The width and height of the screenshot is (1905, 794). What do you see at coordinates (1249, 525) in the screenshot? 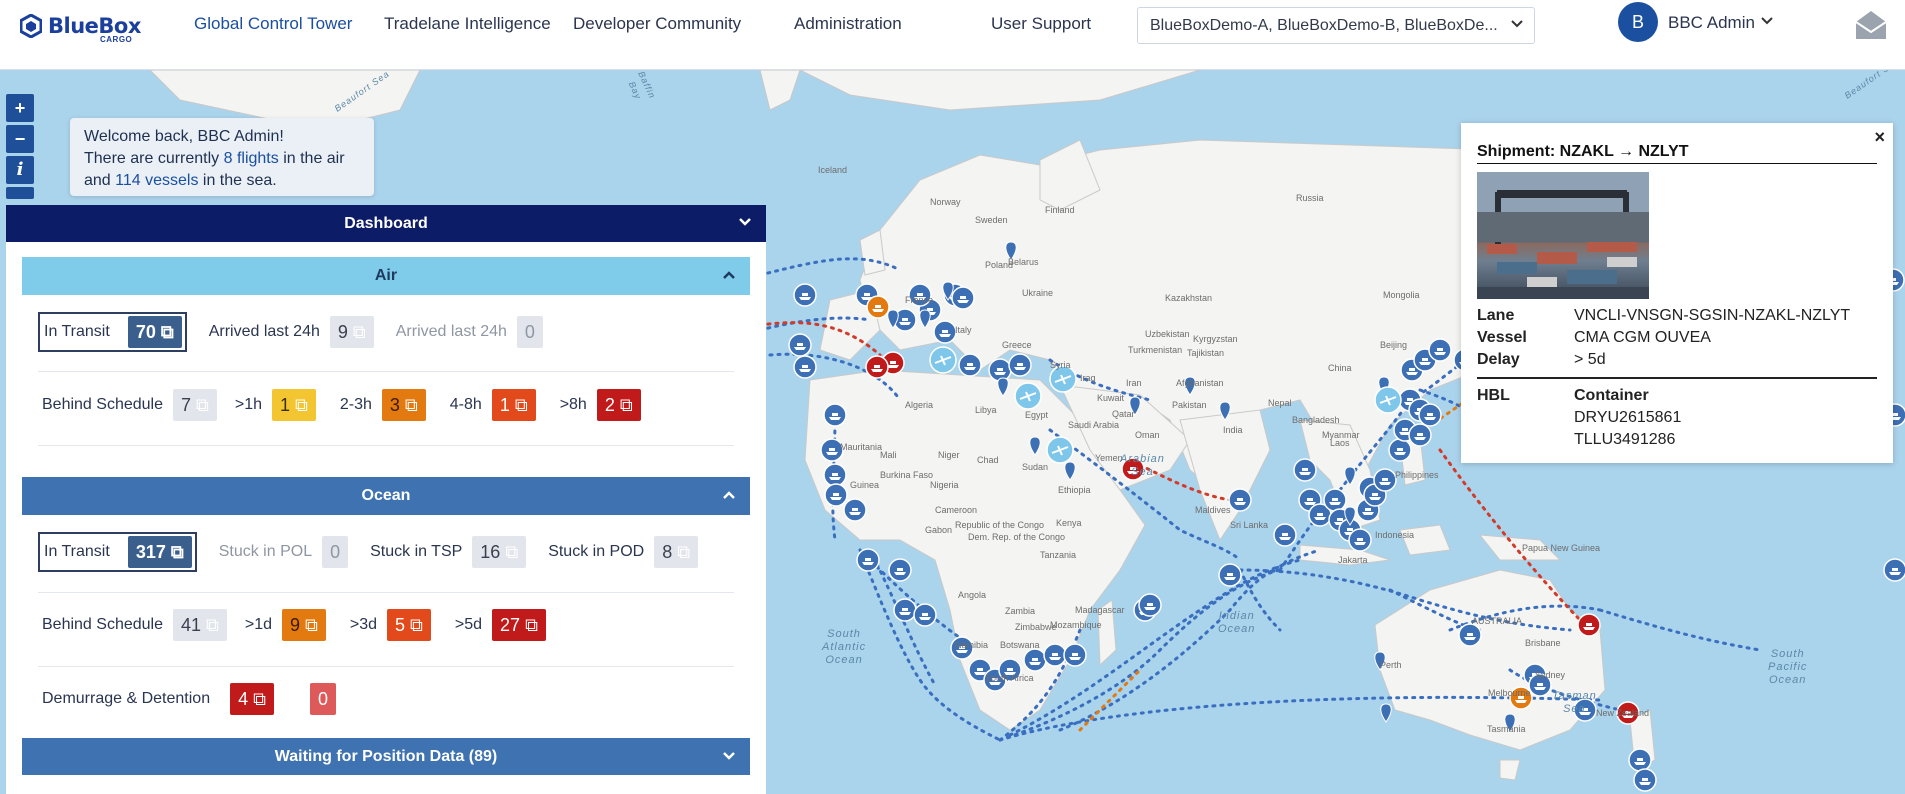
I see `map-label-sri-lanka: Sri Lanka` at bounding box center [1249, 525].